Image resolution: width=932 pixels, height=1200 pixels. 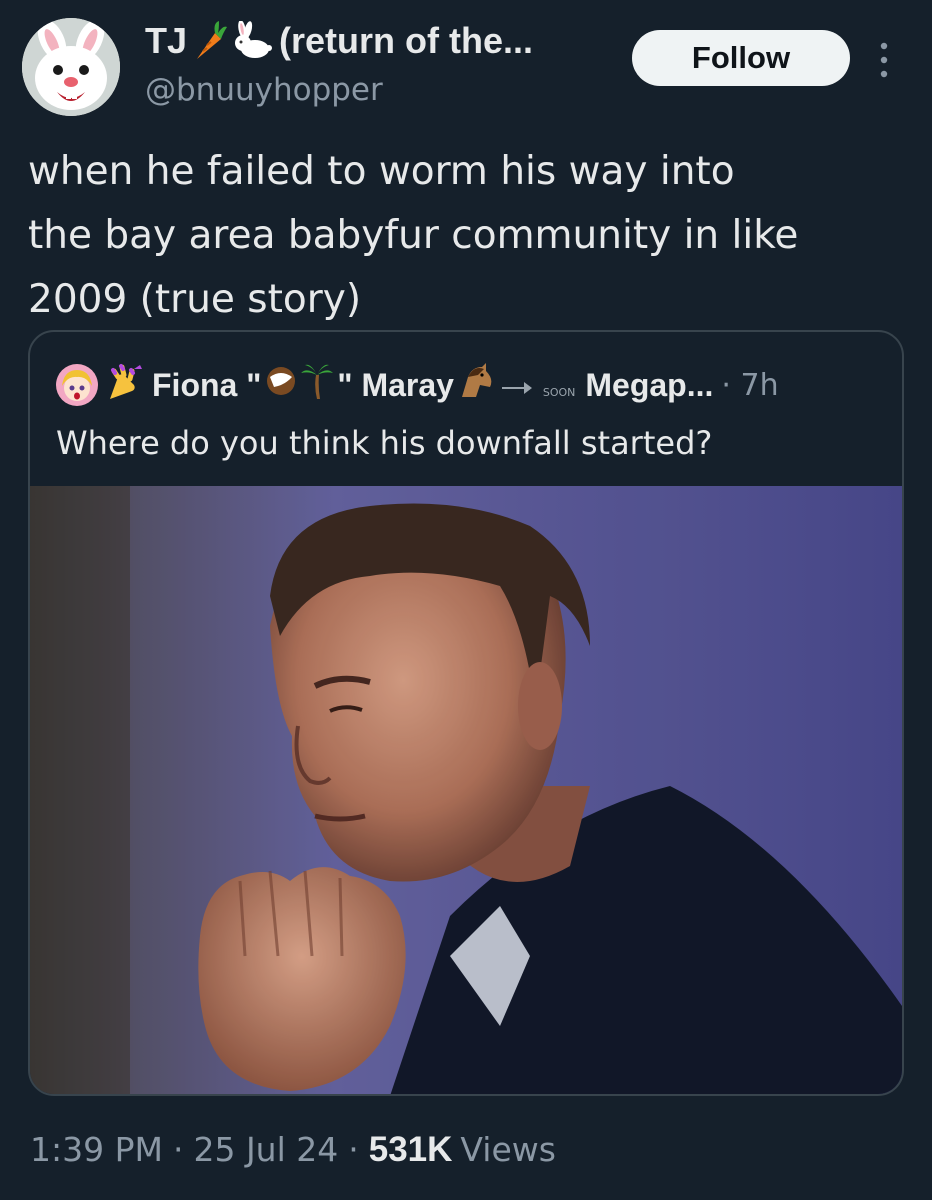 What do you see at coordinates (381, 171) in the screenshot?
I see `tweet-line: when he failed to worm his way into` at bounding box center [381, 171].